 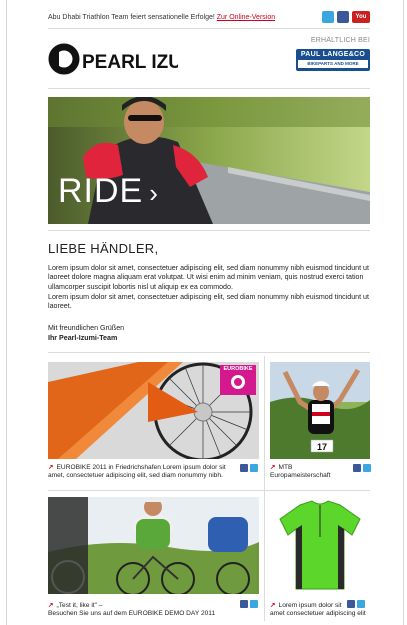 What do you see at coordinates (246, 17) in the screenshot?
I see `online-version-link: Zur Online-Version` at bounding box center [246, 17].